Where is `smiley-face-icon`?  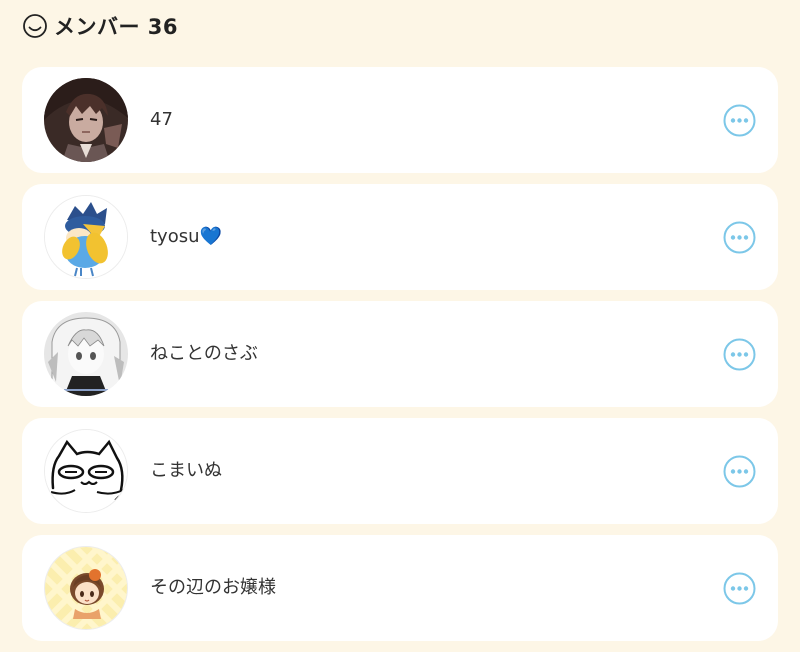 smiley-face-icon is located at coordinates (35, 26).